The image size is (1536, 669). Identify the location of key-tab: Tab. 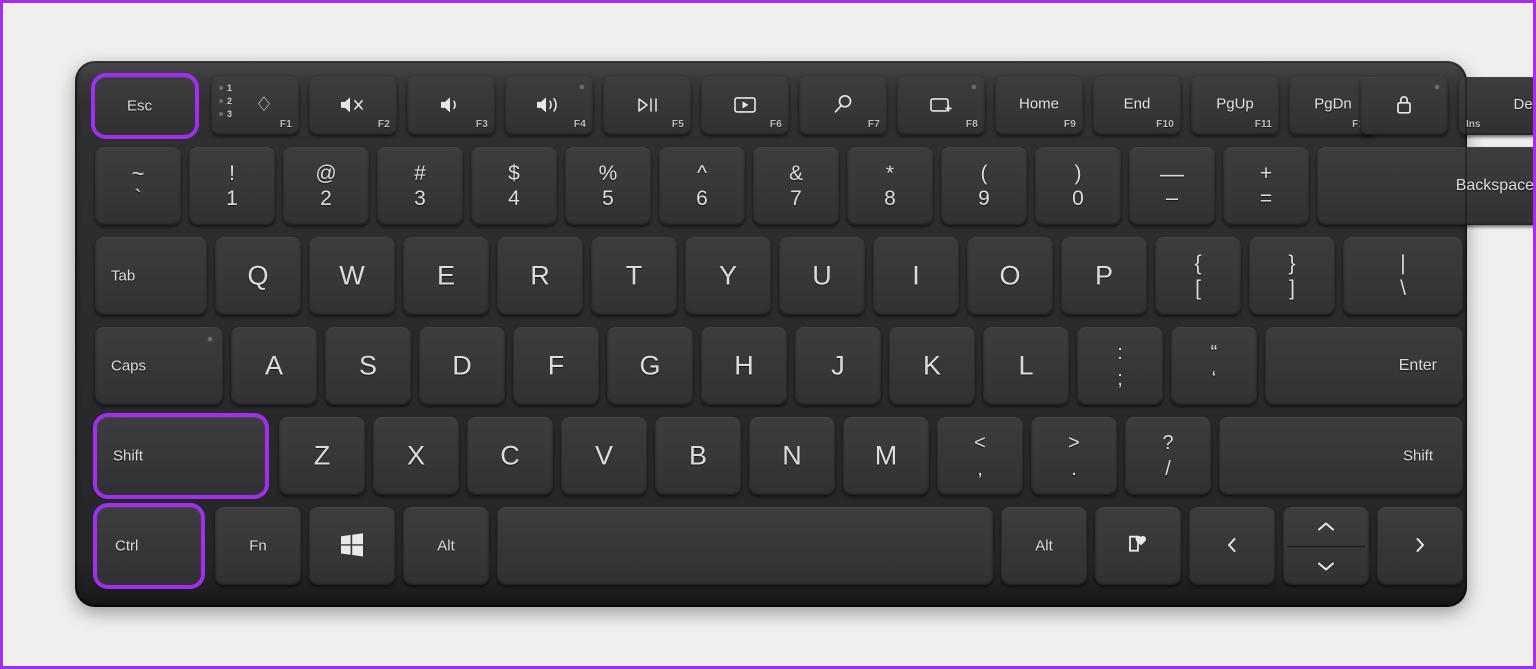
(151, 276).